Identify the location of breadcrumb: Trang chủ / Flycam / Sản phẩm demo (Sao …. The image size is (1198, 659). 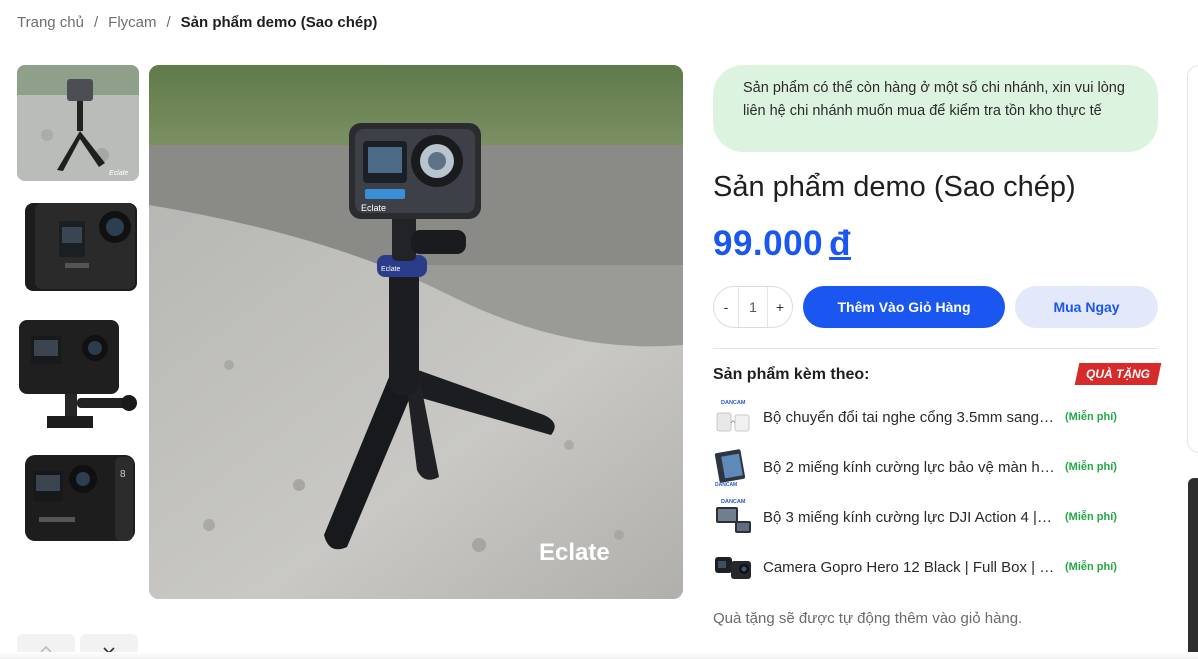
(197, 22).